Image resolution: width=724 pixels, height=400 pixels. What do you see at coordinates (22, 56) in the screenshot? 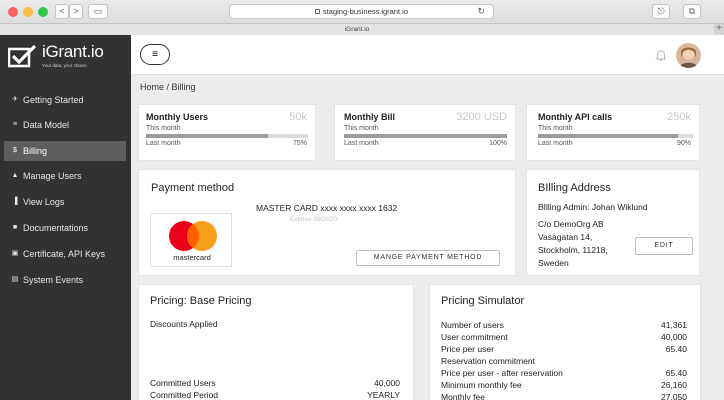
I see `checkbox-logo-icon` at bounding box center [22, 56].